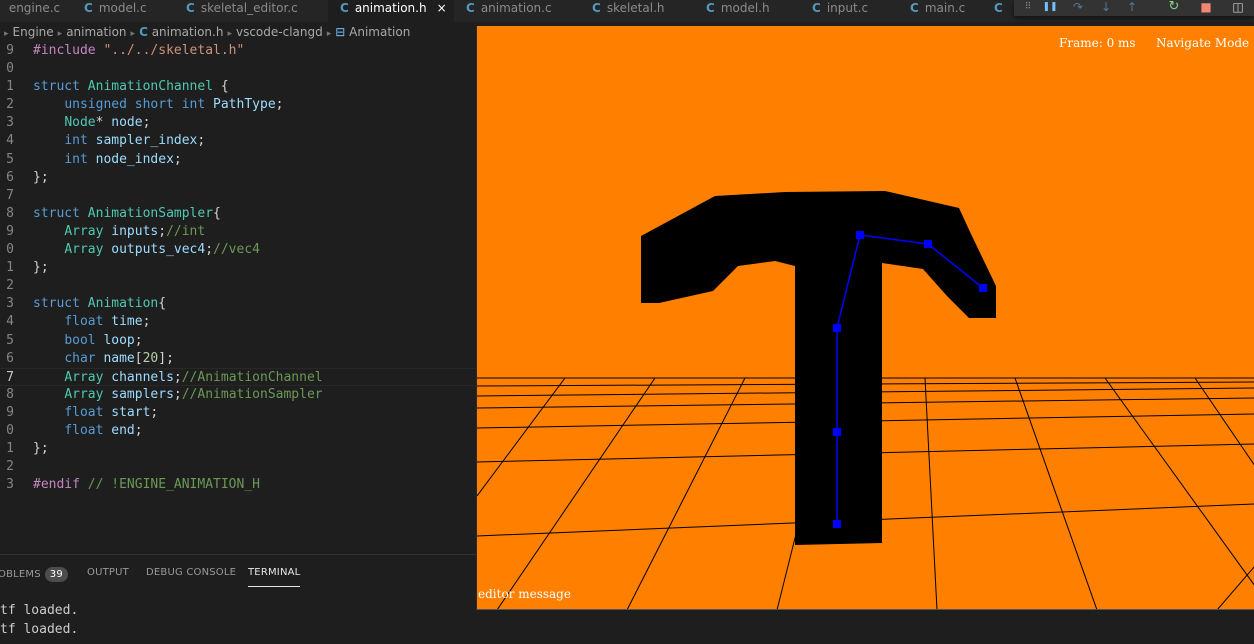 The height and width of the screenshot is (644, 1254). What do you see at coordinates (238, 232) in the screenshot?
I see `code-line: 9 Array inputs;//int` at bounding box center [238, 232].